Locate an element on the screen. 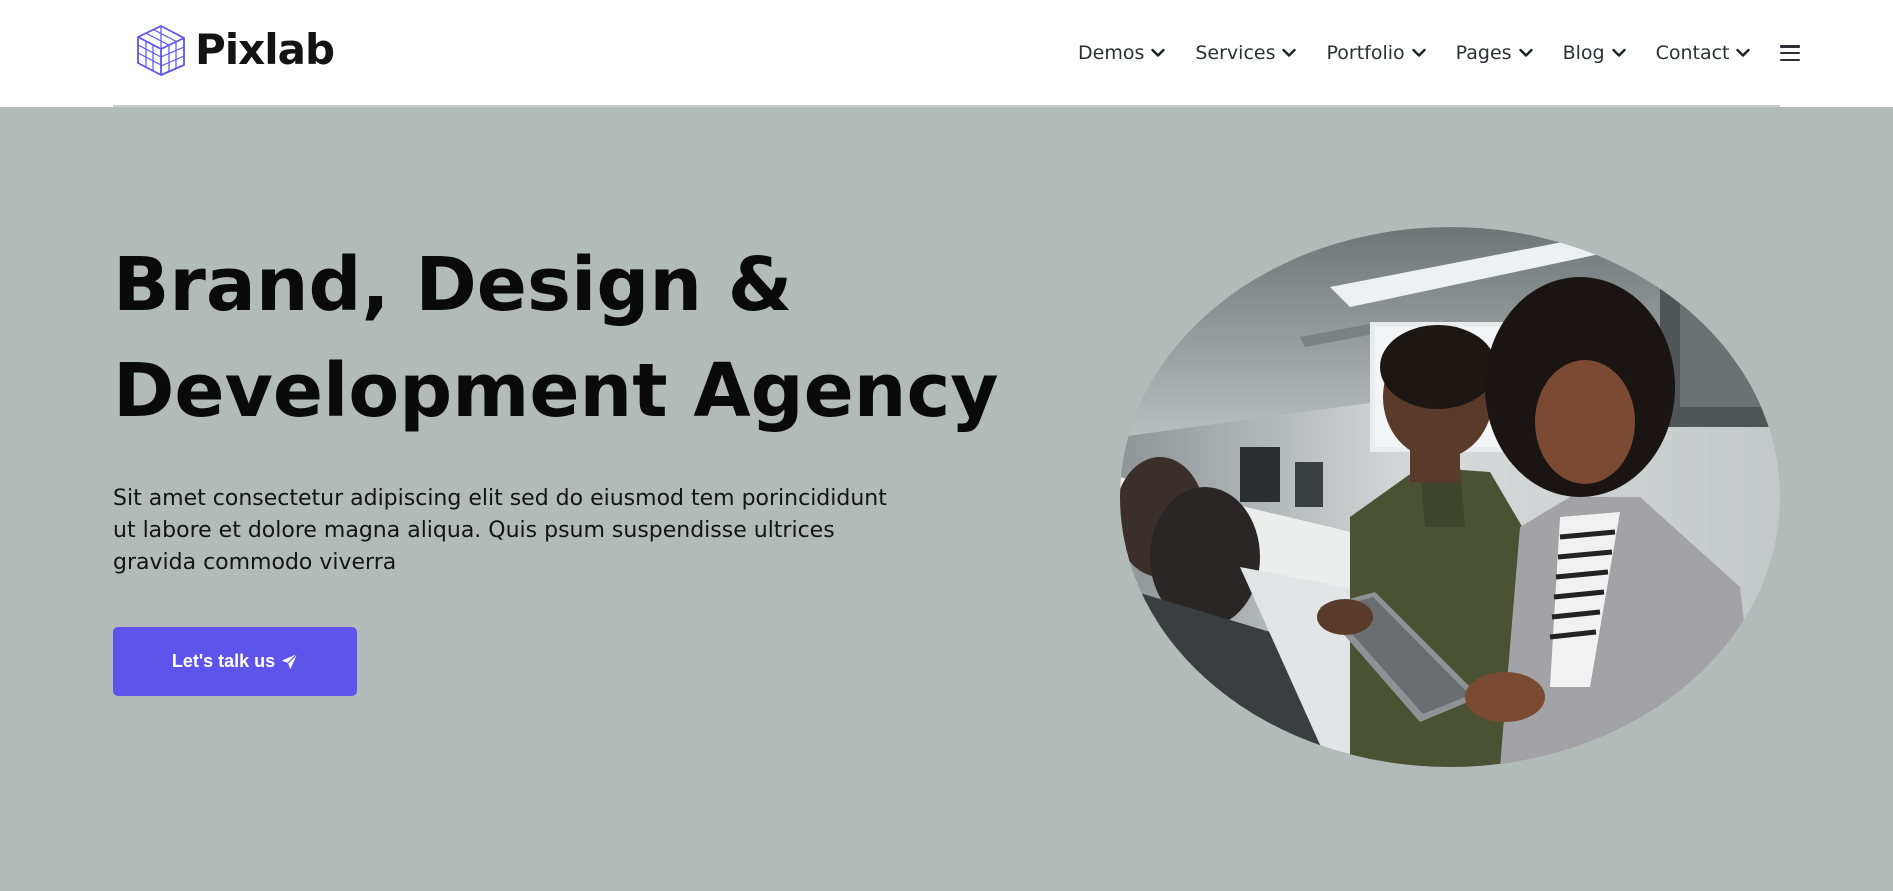 The image size is (1893, 891). lets-talk-button: Let's talk us is located at coordinates (235, 661).